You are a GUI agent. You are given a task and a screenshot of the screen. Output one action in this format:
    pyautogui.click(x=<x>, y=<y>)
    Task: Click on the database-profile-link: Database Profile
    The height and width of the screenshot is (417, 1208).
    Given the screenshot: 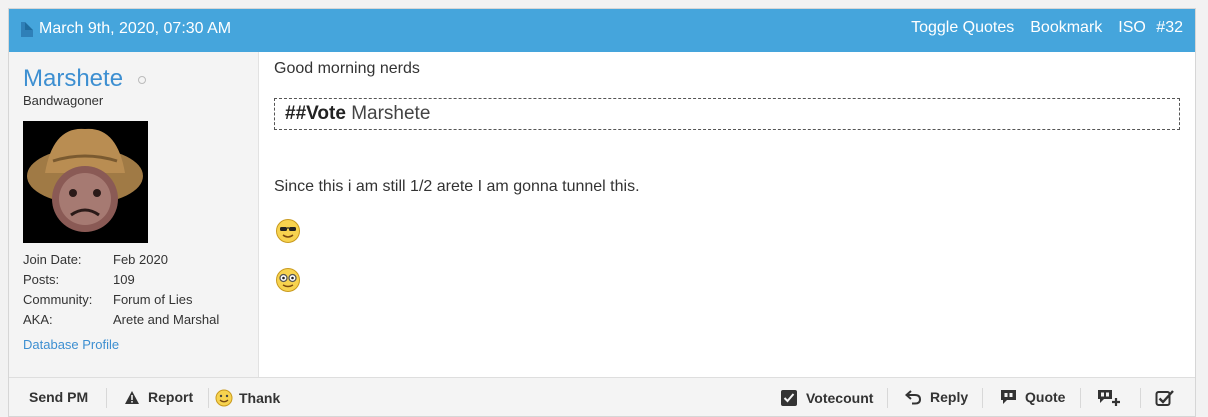 What is the action you would take?
    pyautogui.click(x=71, y=344)
    